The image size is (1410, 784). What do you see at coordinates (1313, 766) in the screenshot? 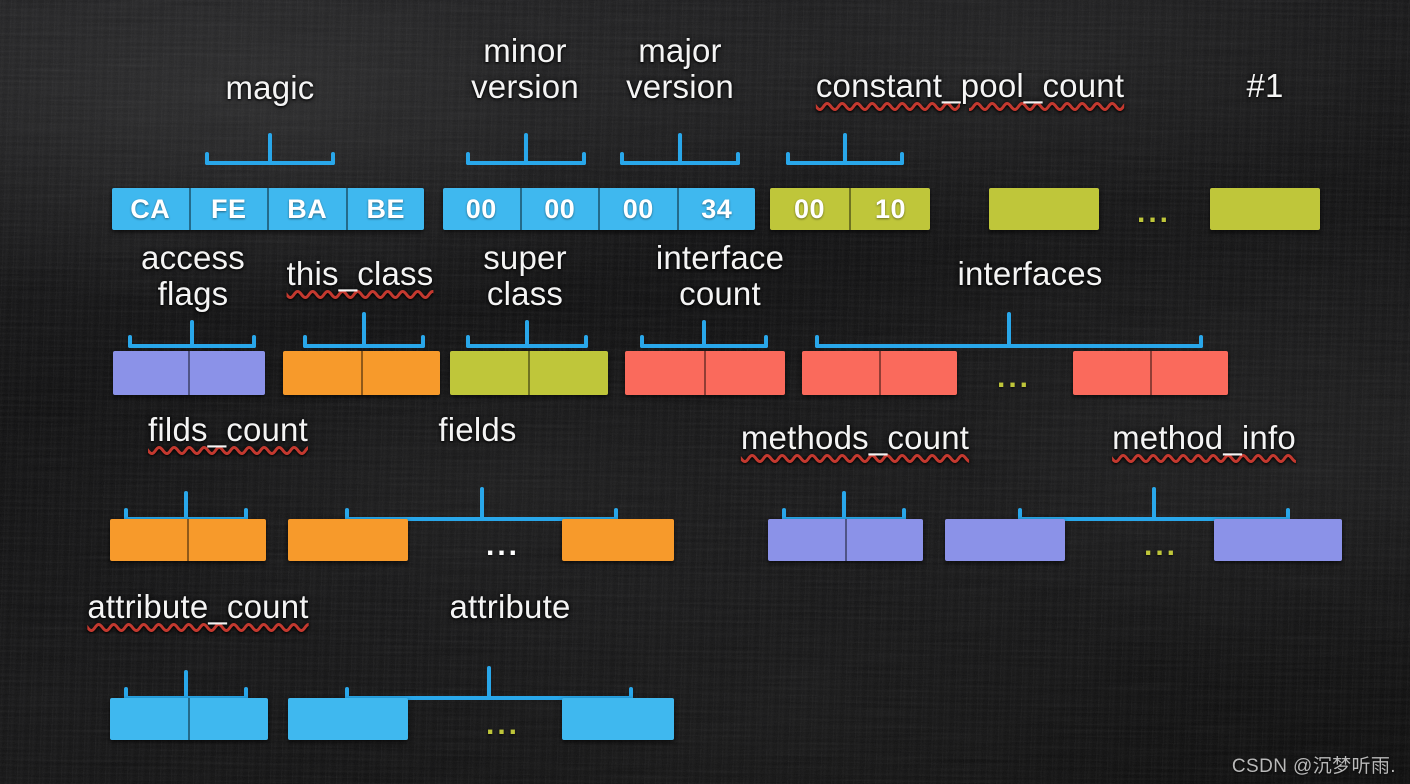
I see `csdn-watermark: CSDN @沉梦听雨.` at bounding box center [1313, 766].